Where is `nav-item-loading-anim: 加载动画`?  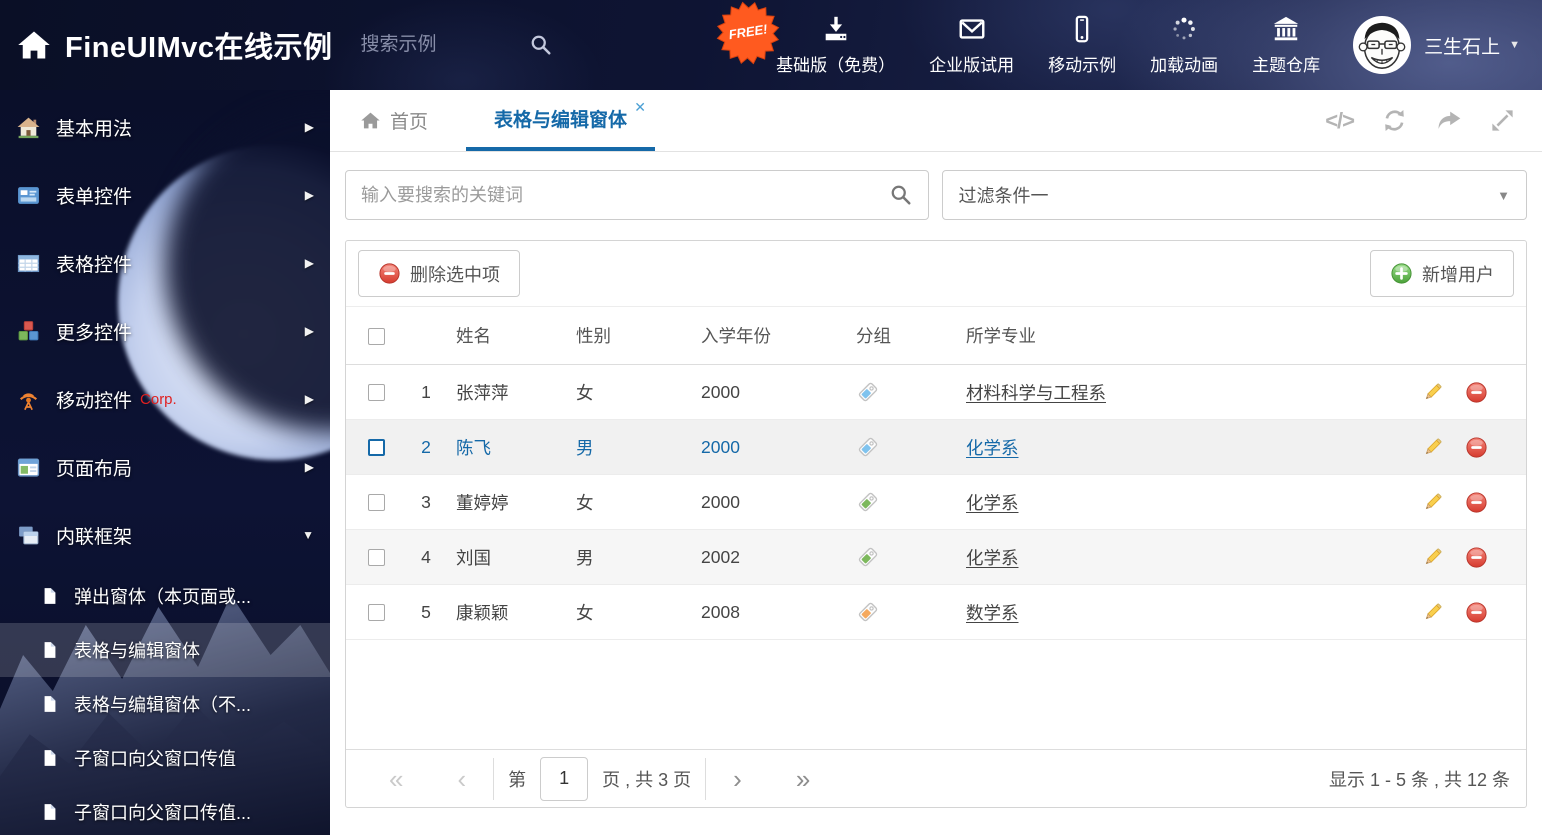 nav-item-loading-anim: 加载动画 is located at coordinates (1184, 45).